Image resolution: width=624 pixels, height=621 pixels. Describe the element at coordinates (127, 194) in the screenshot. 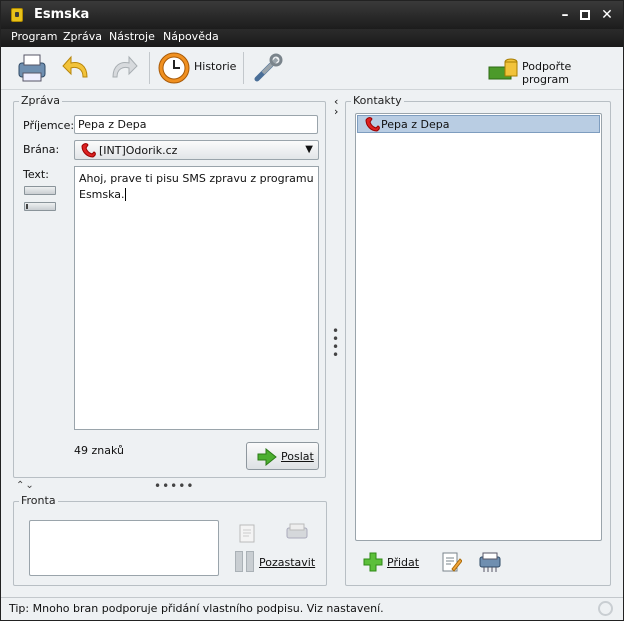

I see `text-cursor` at that location.